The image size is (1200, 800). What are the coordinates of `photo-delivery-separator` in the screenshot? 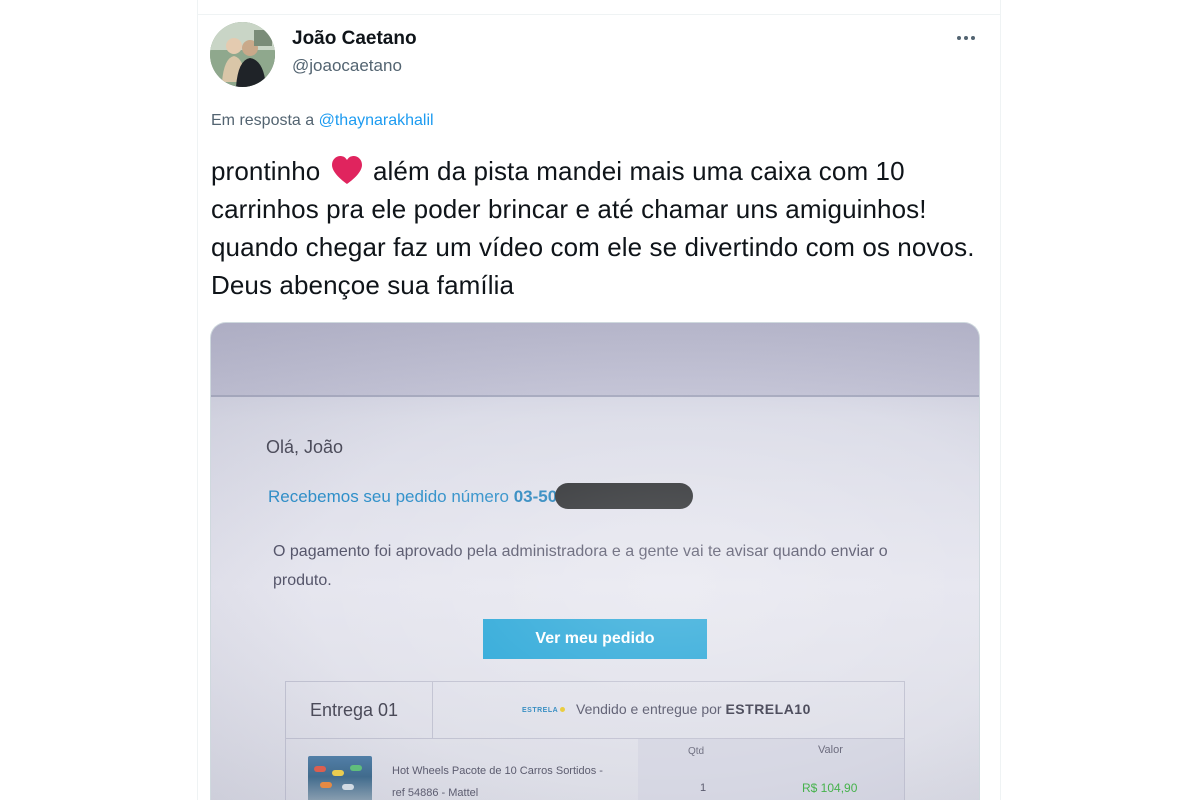 It's located at (432, 710).